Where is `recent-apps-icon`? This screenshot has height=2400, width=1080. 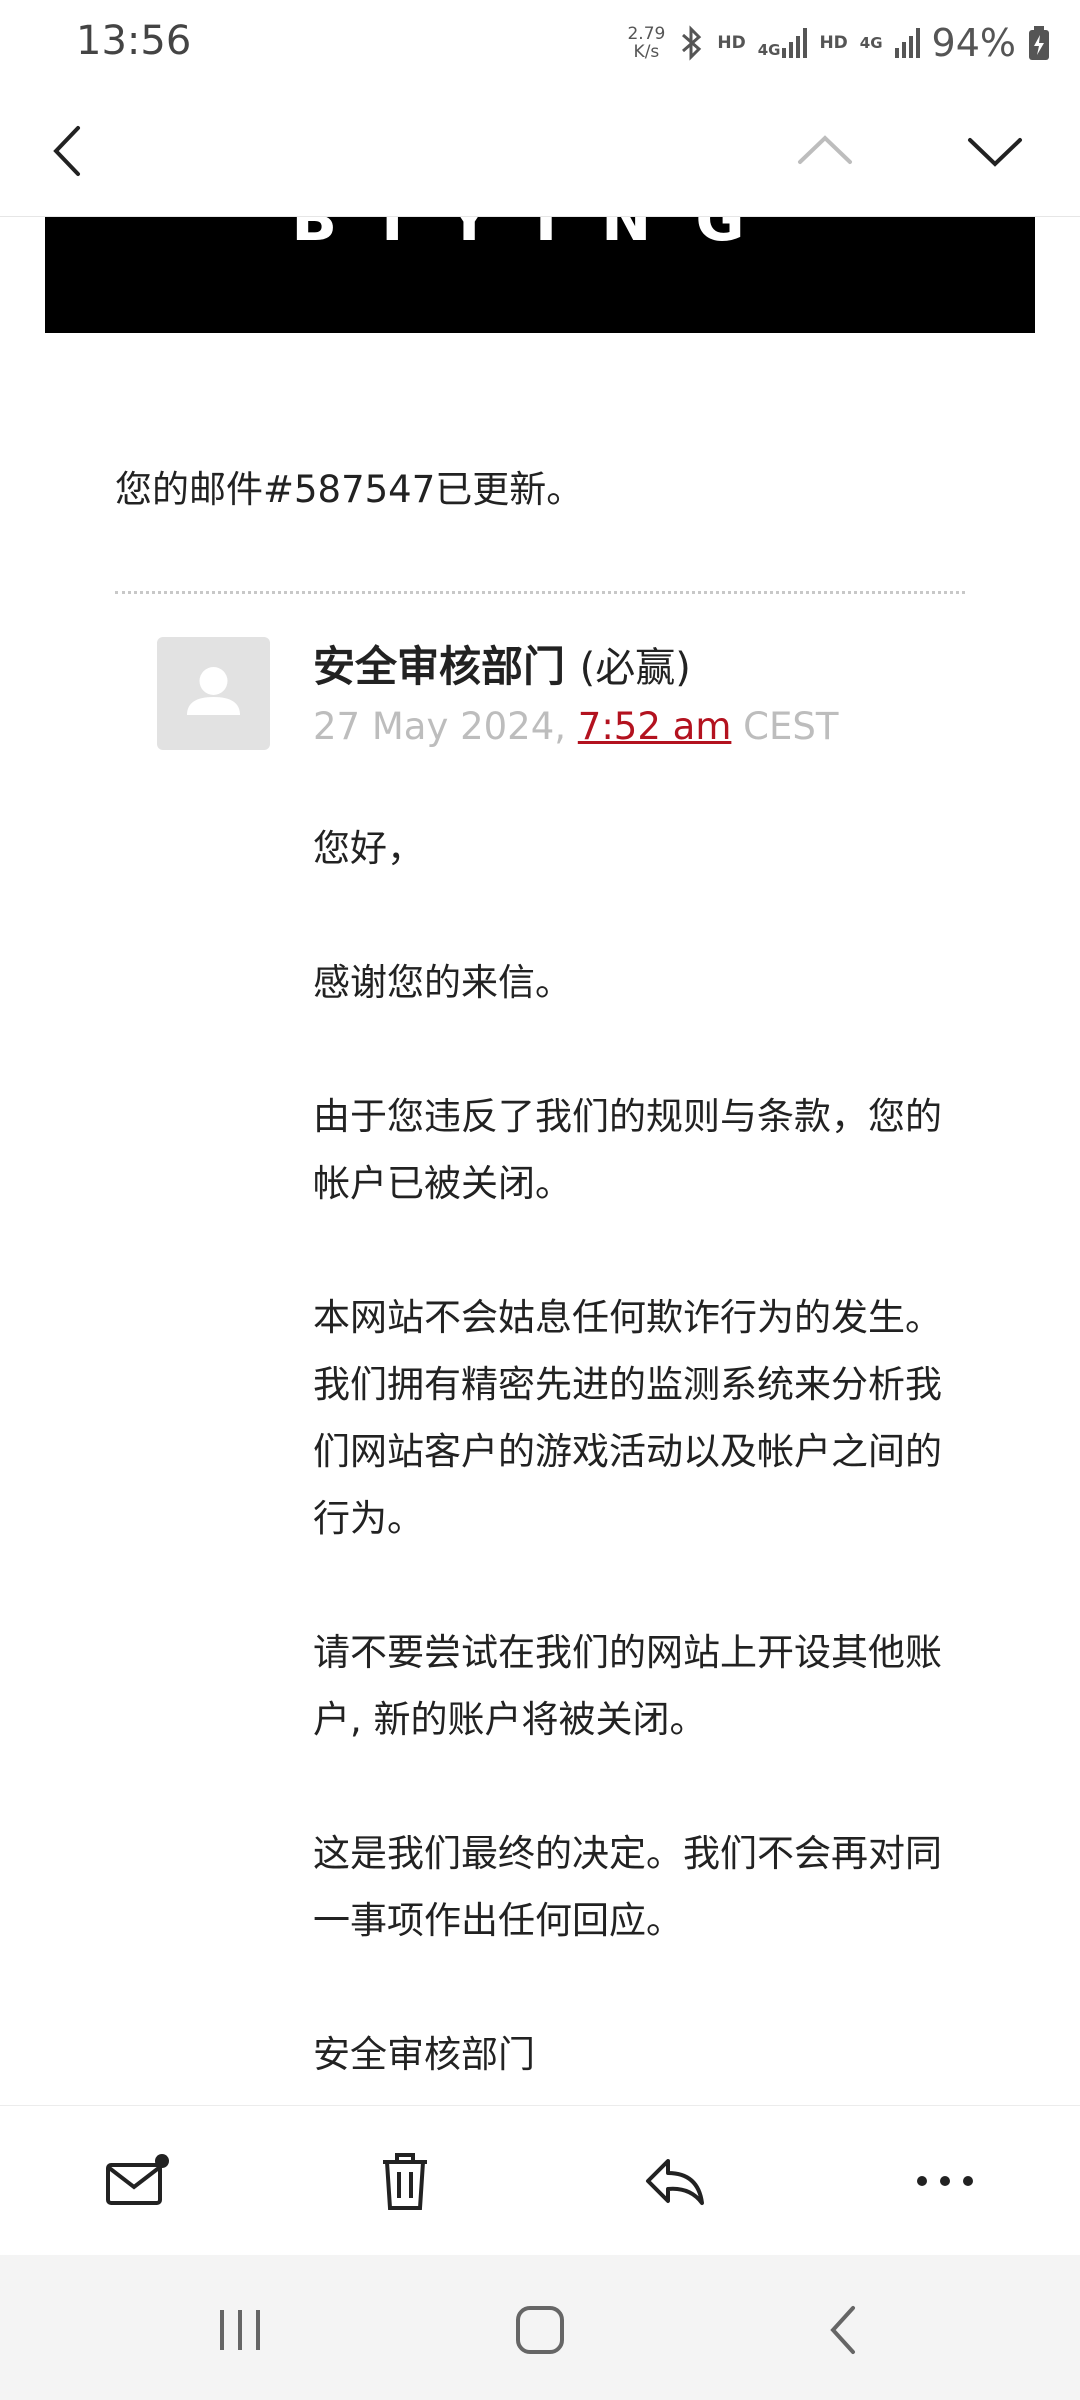 recent-apps-icon is located at coordinates (240, 2330).